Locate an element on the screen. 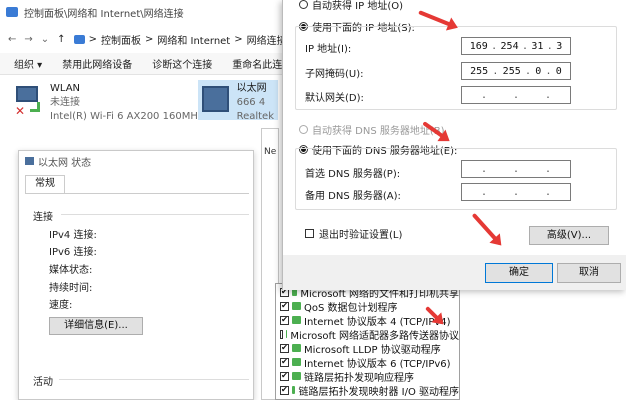  component-label: 链路层拓扑发现响应程序 is located at coordinates (359, 378).